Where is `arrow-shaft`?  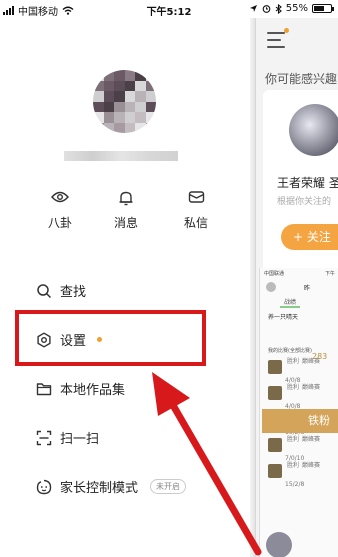 arrow-shaft is located at coordinates (214, 476).